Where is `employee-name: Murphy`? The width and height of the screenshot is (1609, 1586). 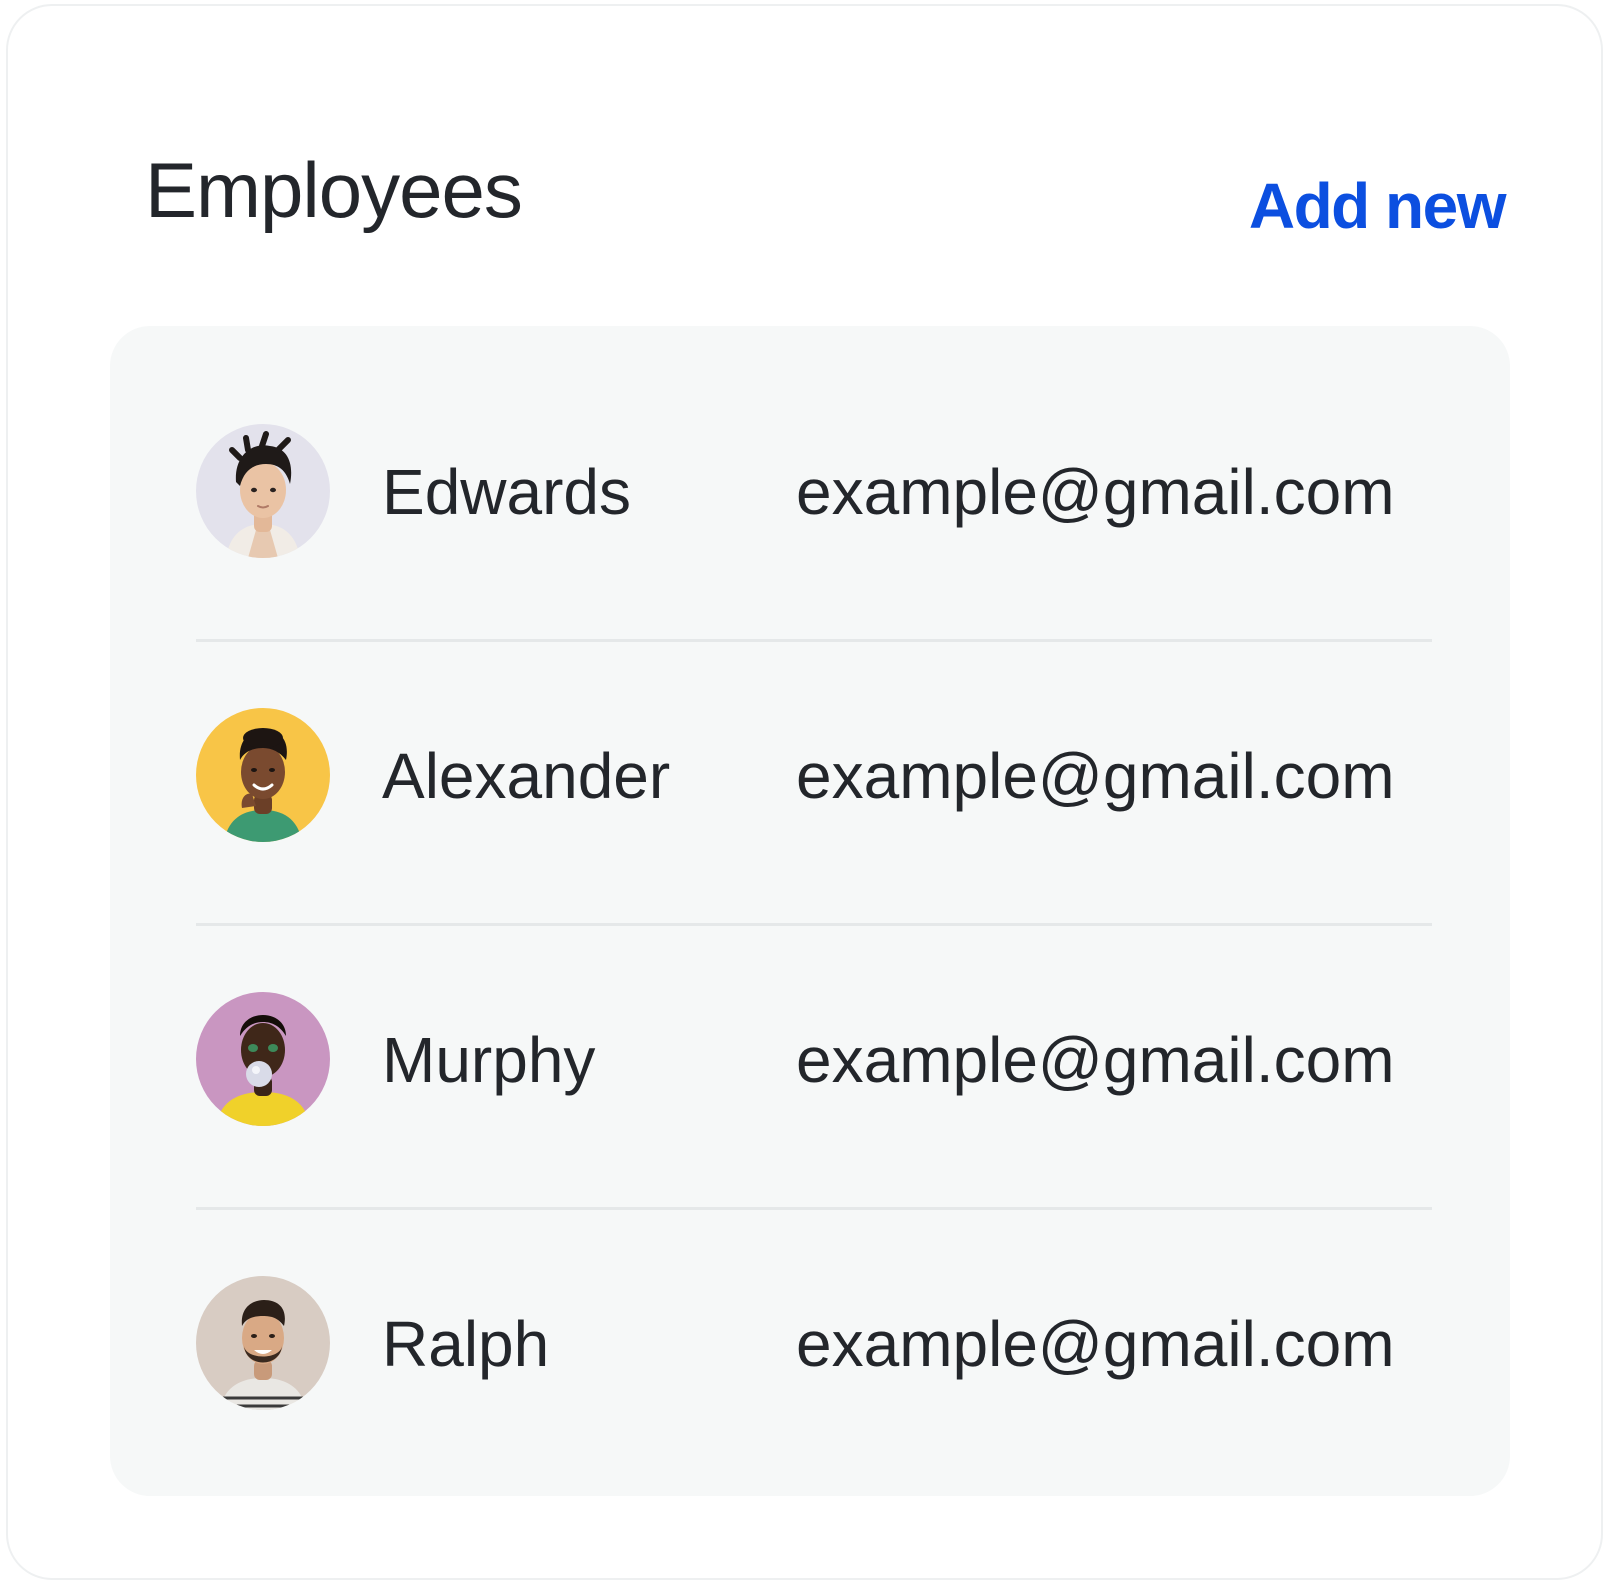 employee-name: Murphy is located at coordinates (489, 1060).